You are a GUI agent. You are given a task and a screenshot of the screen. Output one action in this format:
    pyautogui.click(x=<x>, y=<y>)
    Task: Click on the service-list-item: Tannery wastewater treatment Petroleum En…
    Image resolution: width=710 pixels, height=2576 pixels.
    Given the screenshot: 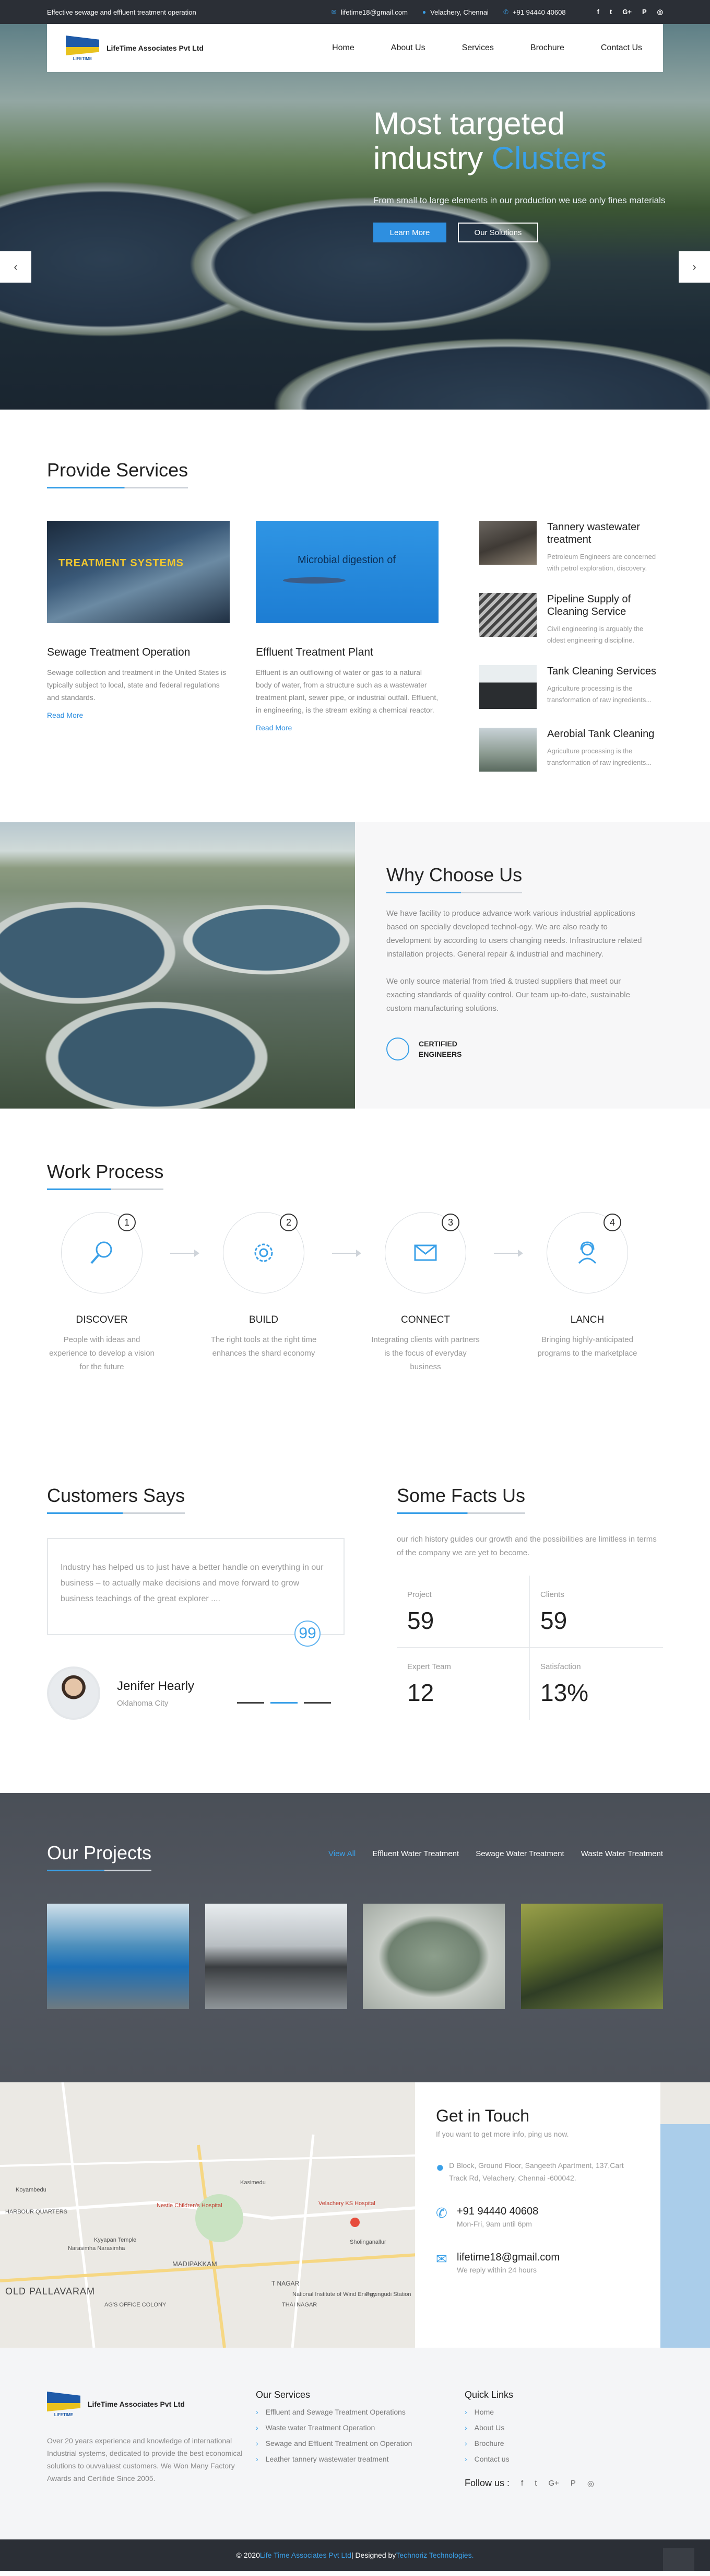 What is the action you would take?
    pyautogui.click(x=571, y=547)
    